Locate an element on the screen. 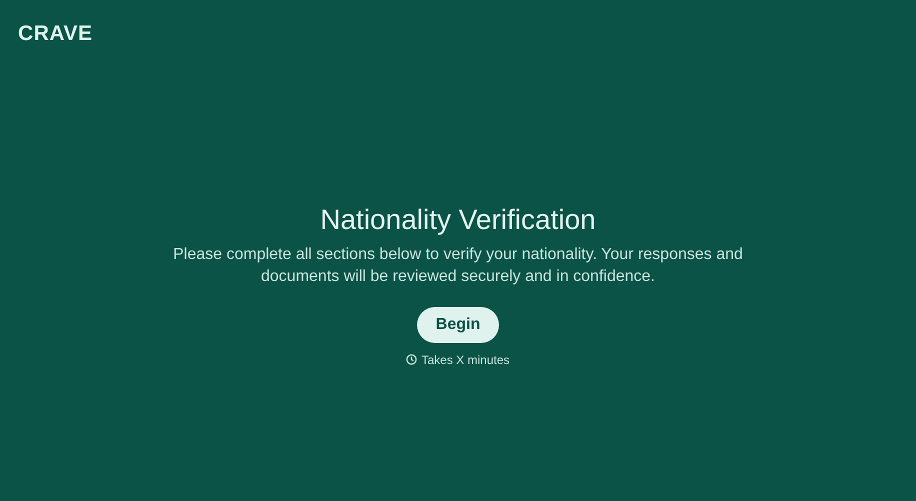 This screenshot has height=501, width=916. begin-button: Begin is located at coordinates (458, 324).